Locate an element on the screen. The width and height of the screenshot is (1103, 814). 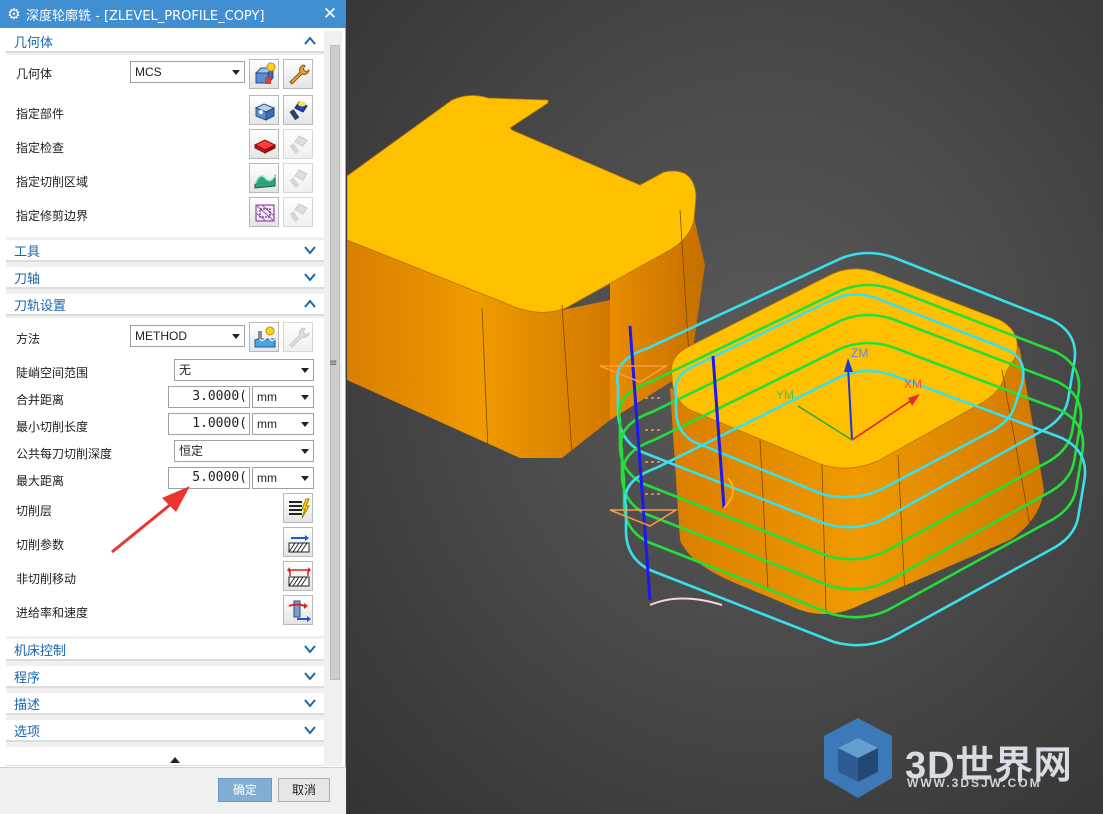
specify-part-button is located at coordinates (264, 110).